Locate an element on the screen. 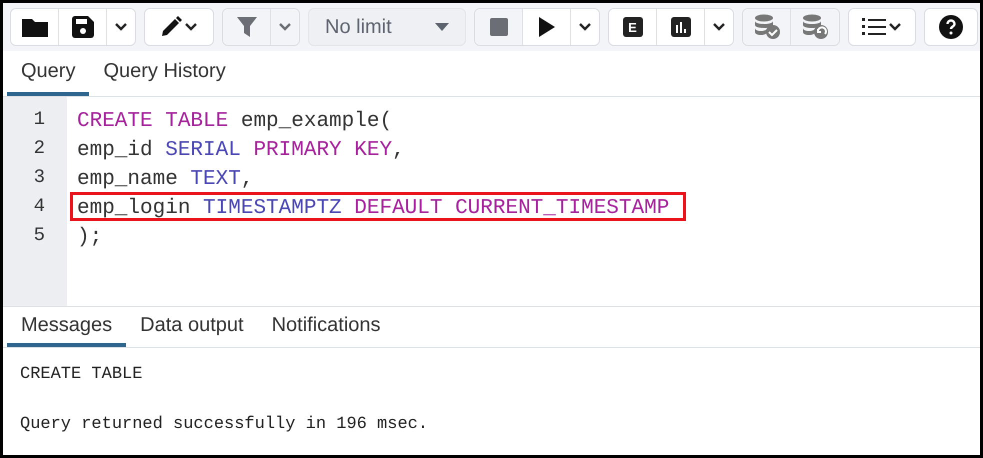 The width and height of the screenshot is (983, 458). code-line: emp_name TEXT, is located at coordinates (165, 179).